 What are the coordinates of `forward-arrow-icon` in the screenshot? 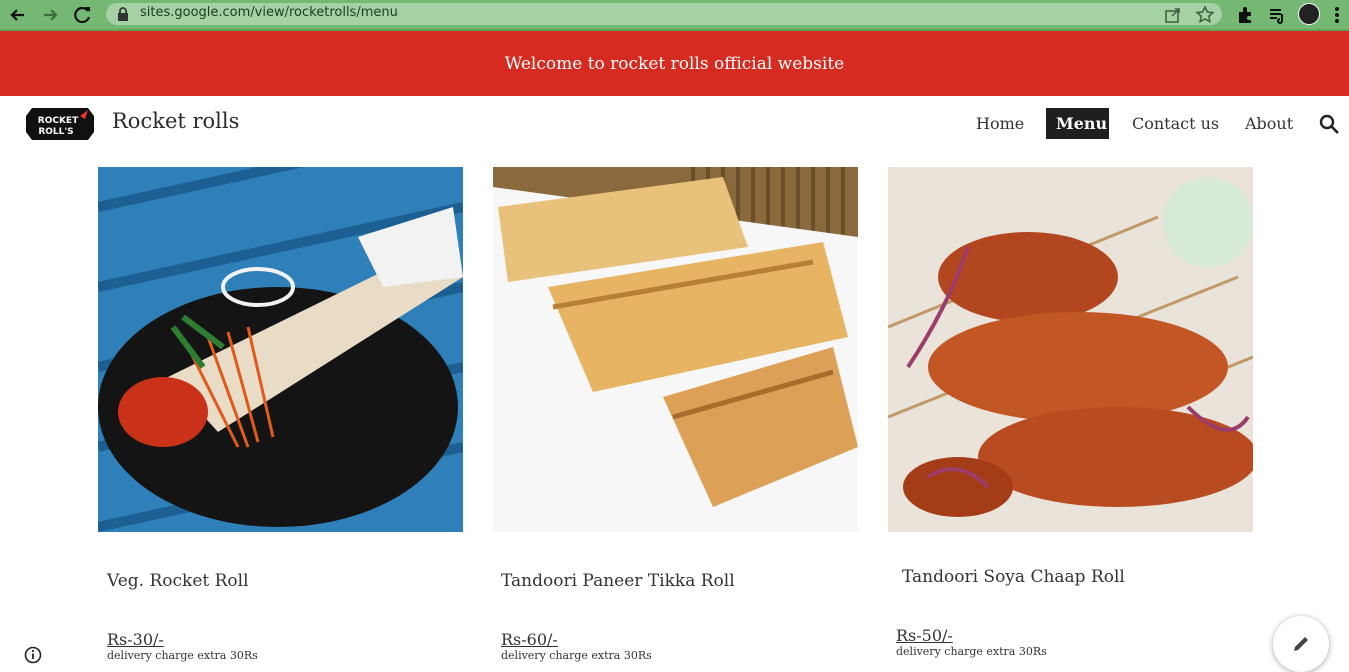 It's located at (50, 15).